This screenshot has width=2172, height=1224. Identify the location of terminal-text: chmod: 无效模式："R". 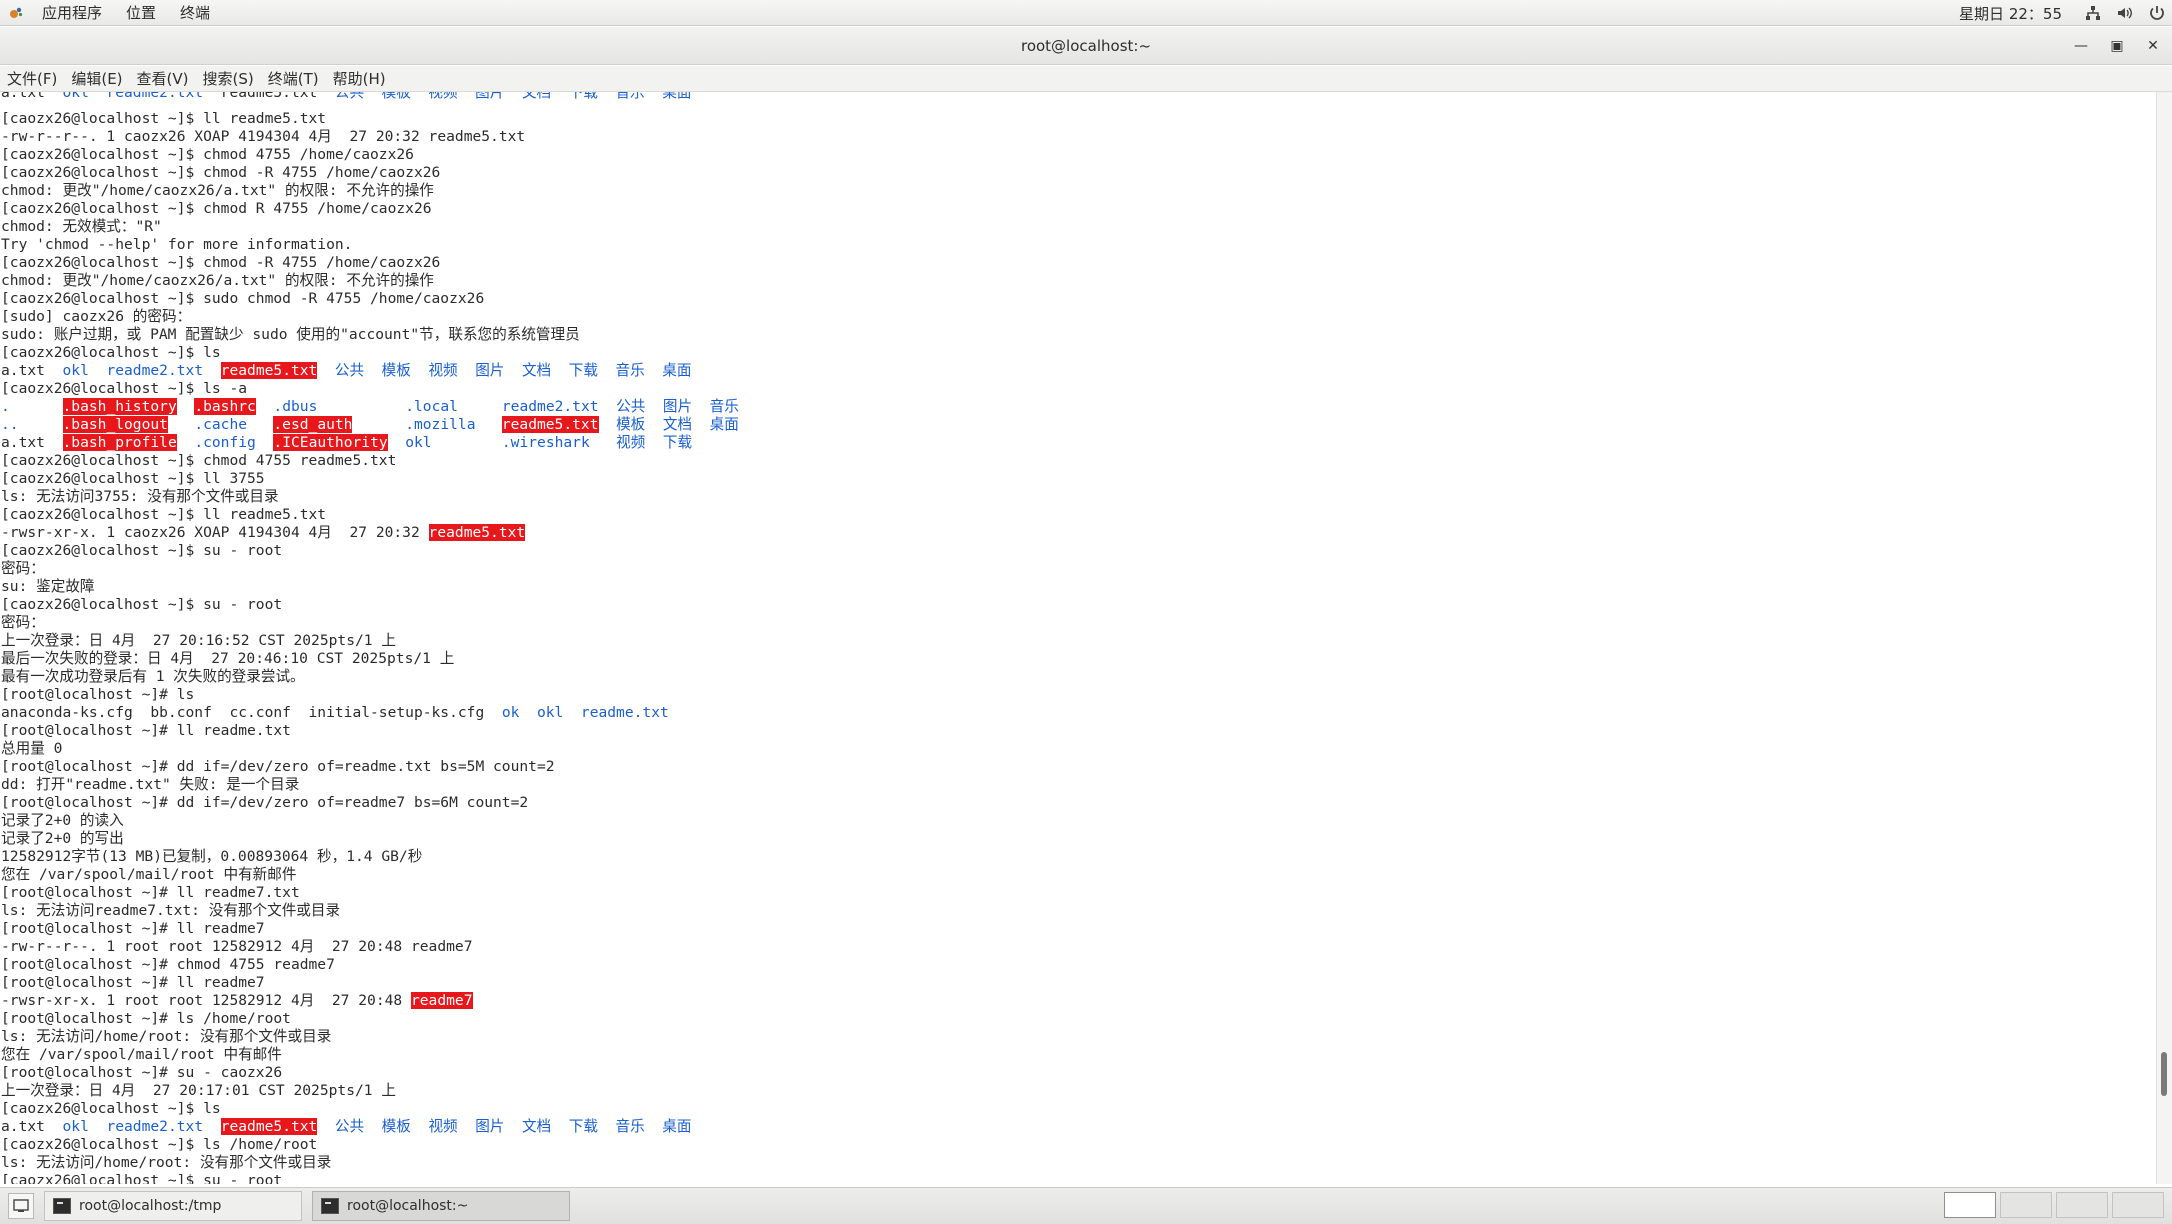
(81, 226).